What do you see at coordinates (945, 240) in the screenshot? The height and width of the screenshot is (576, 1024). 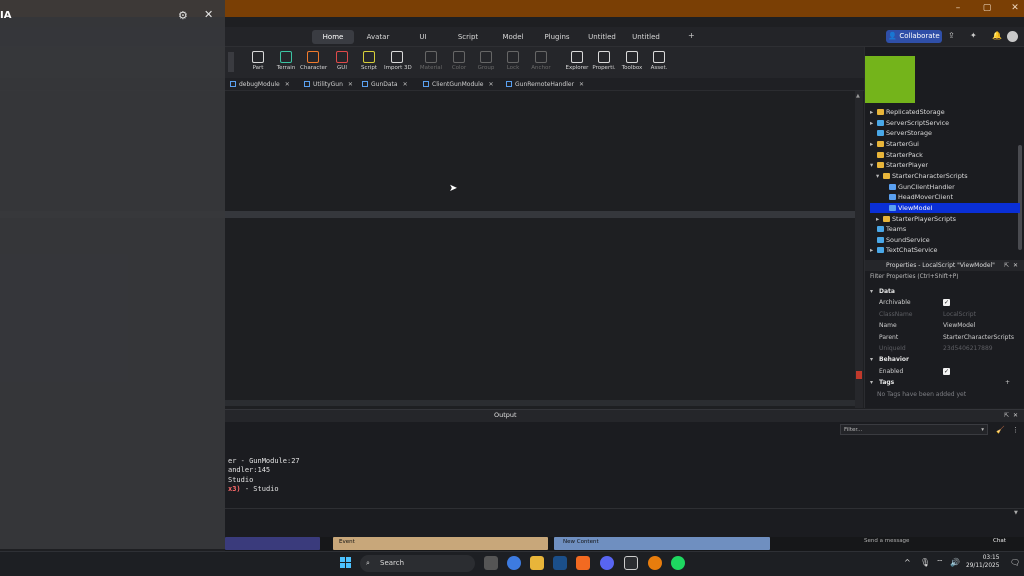 I see `explorer-item-soundservice: SoundService` at bounding box center [945, 240].